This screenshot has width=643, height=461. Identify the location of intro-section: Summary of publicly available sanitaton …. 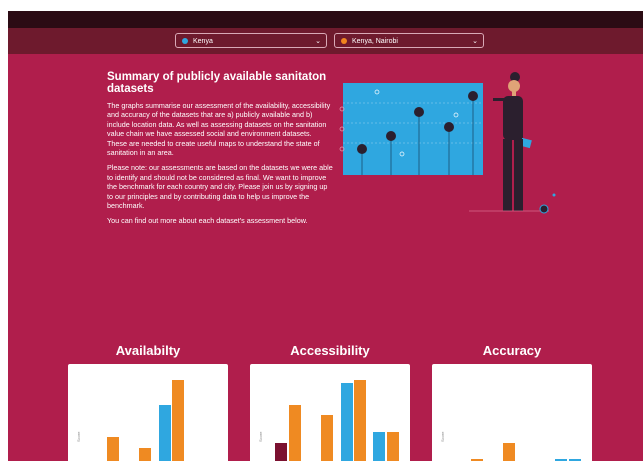
(220, 151).